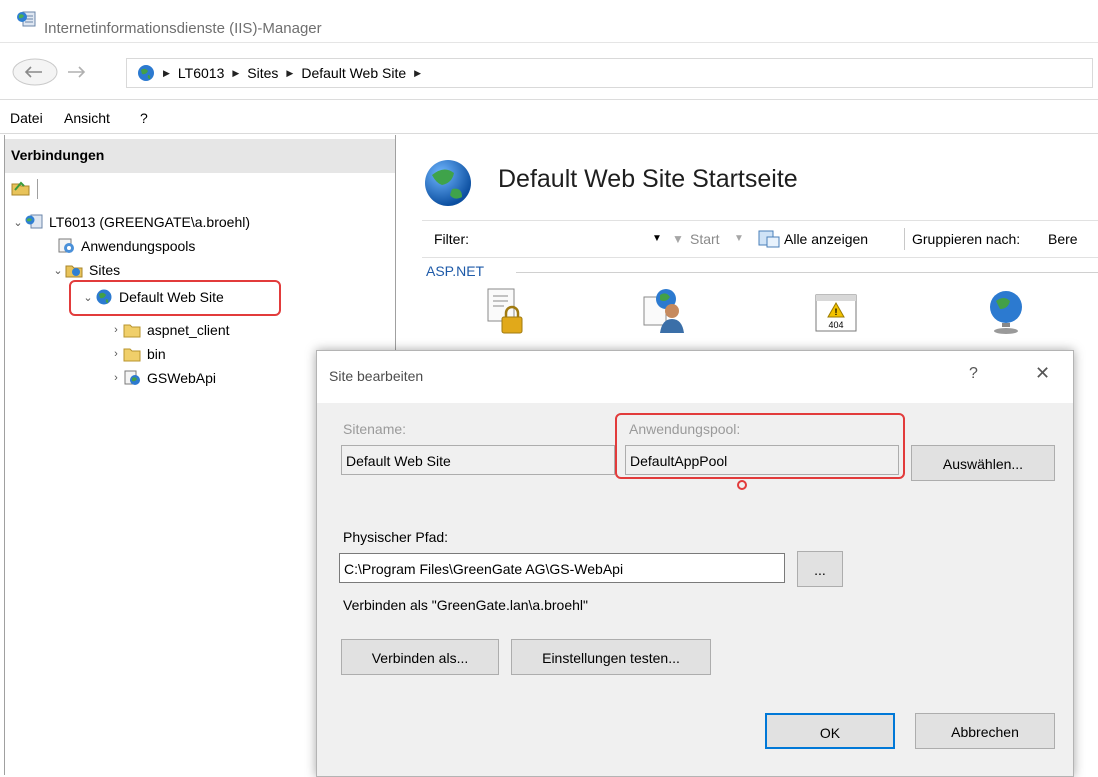 The height and width of the screenshot is (777, 1098). Describe the element at coordinates (35, 72) in the screenshot. I see `back-icon` at that location.